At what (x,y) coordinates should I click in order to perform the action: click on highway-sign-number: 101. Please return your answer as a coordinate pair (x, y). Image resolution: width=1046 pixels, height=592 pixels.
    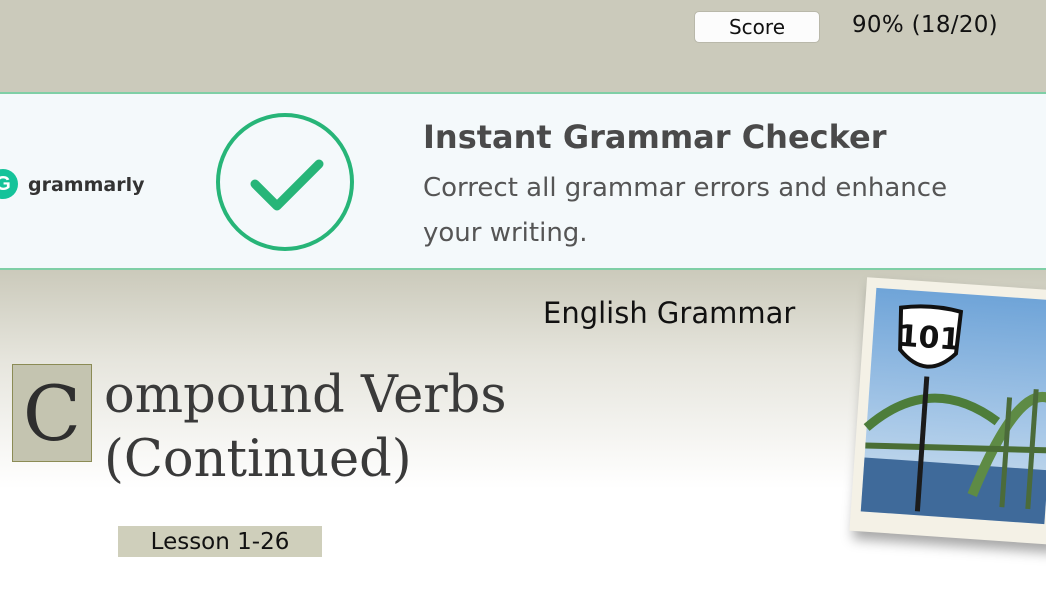
    Looking at the image, I should click on (929, 338).